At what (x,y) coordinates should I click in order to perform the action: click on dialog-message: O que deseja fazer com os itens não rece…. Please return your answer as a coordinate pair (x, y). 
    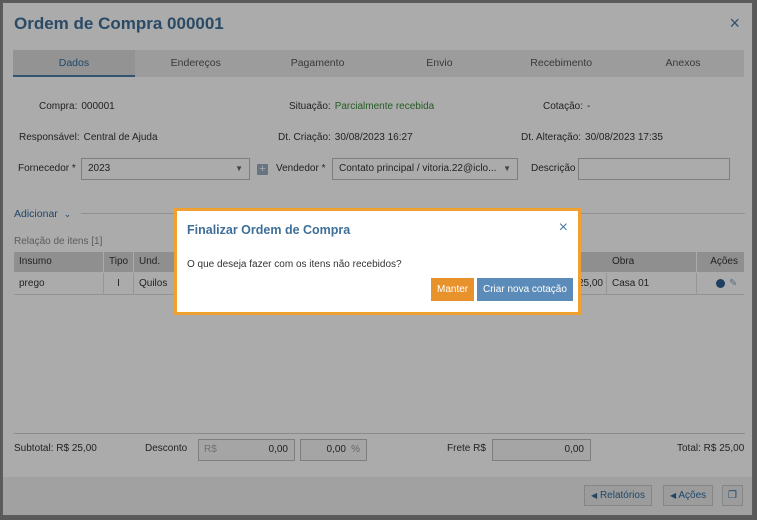
    Looking at the image, I should click on (294, 264).